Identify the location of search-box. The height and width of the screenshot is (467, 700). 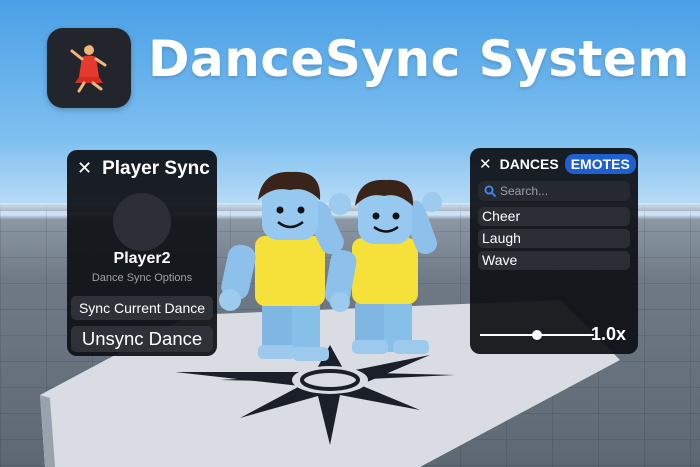
(554, 191).